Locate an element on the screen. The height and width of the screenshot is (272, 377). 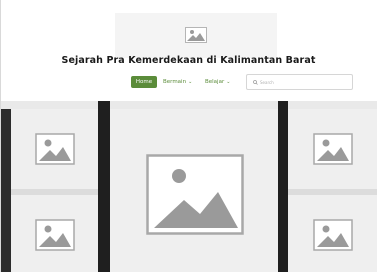
search-input is located at coordinates (304, 82).